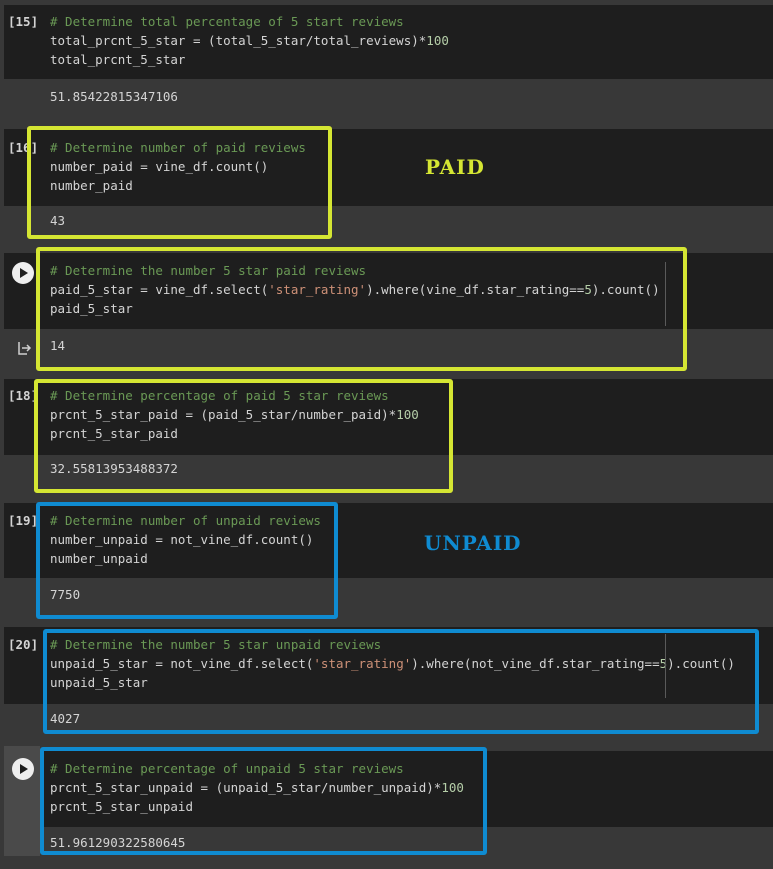 The image size is (773, 869). I want to click on execution-count: [15], so click(23, 21).